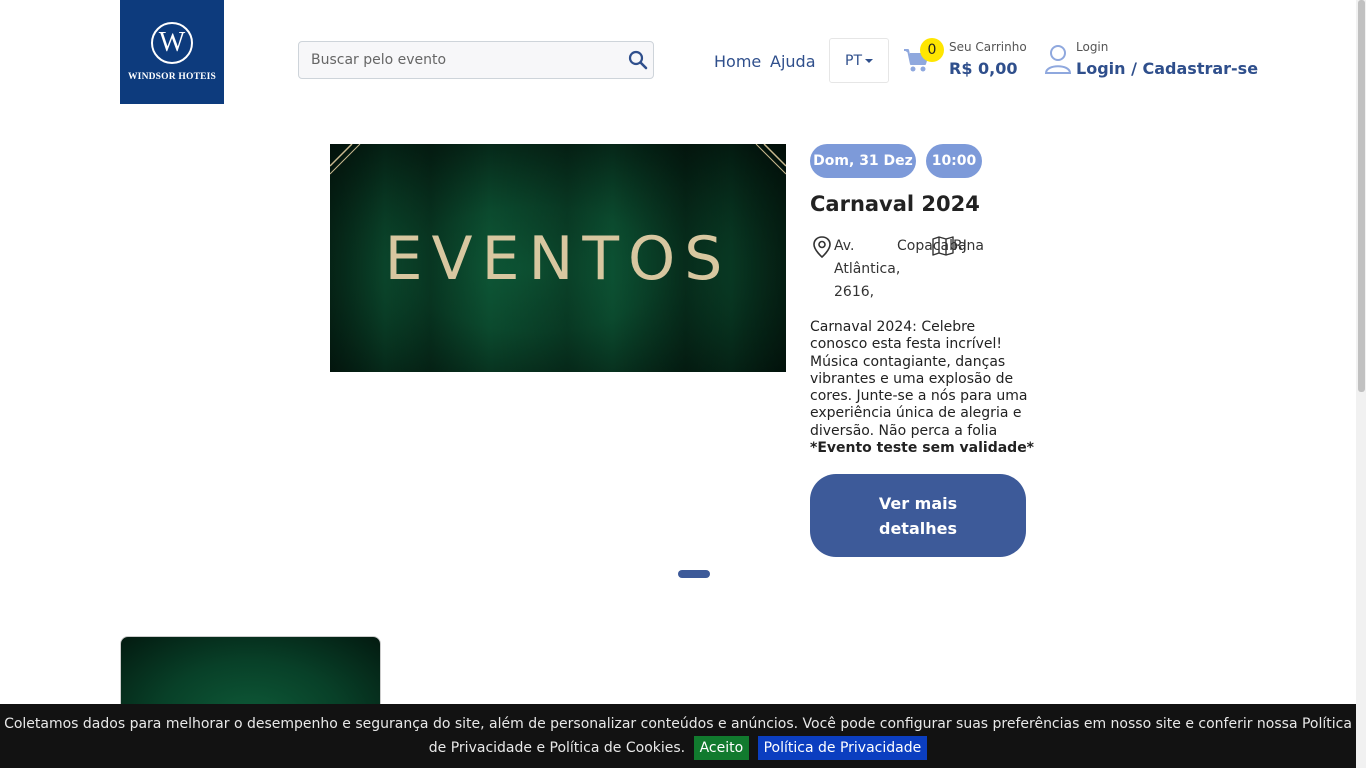 The height and width of the screenshot is (768, 1366). Describe the element at coordinates (1058, 59) in the screenshot. I see `user-icon` at that location.